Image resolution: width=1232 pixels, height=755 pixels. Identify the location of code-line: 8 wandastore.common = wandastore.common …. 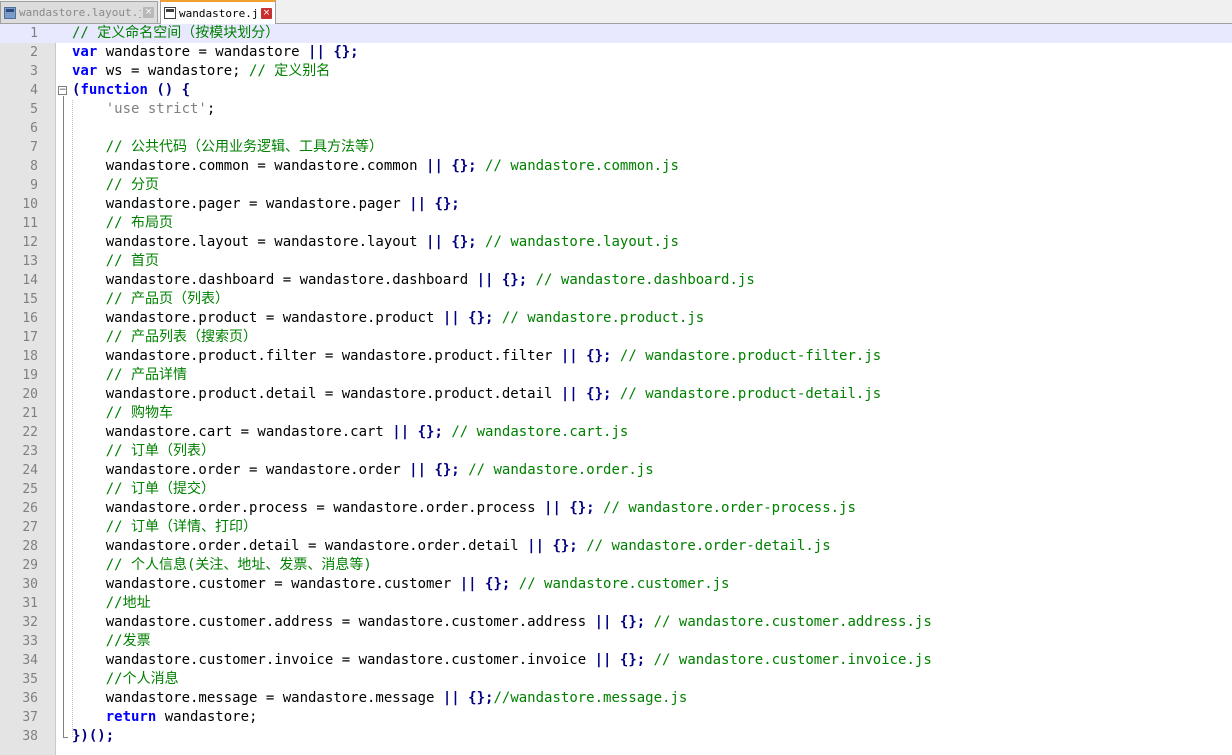
(616, 166).